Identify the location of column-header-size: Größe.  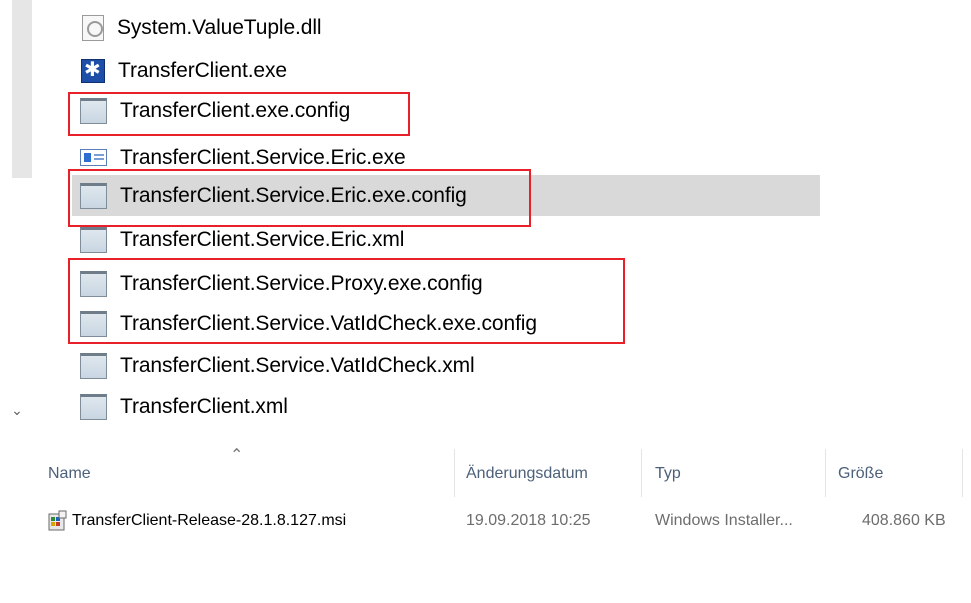
(860, 474).